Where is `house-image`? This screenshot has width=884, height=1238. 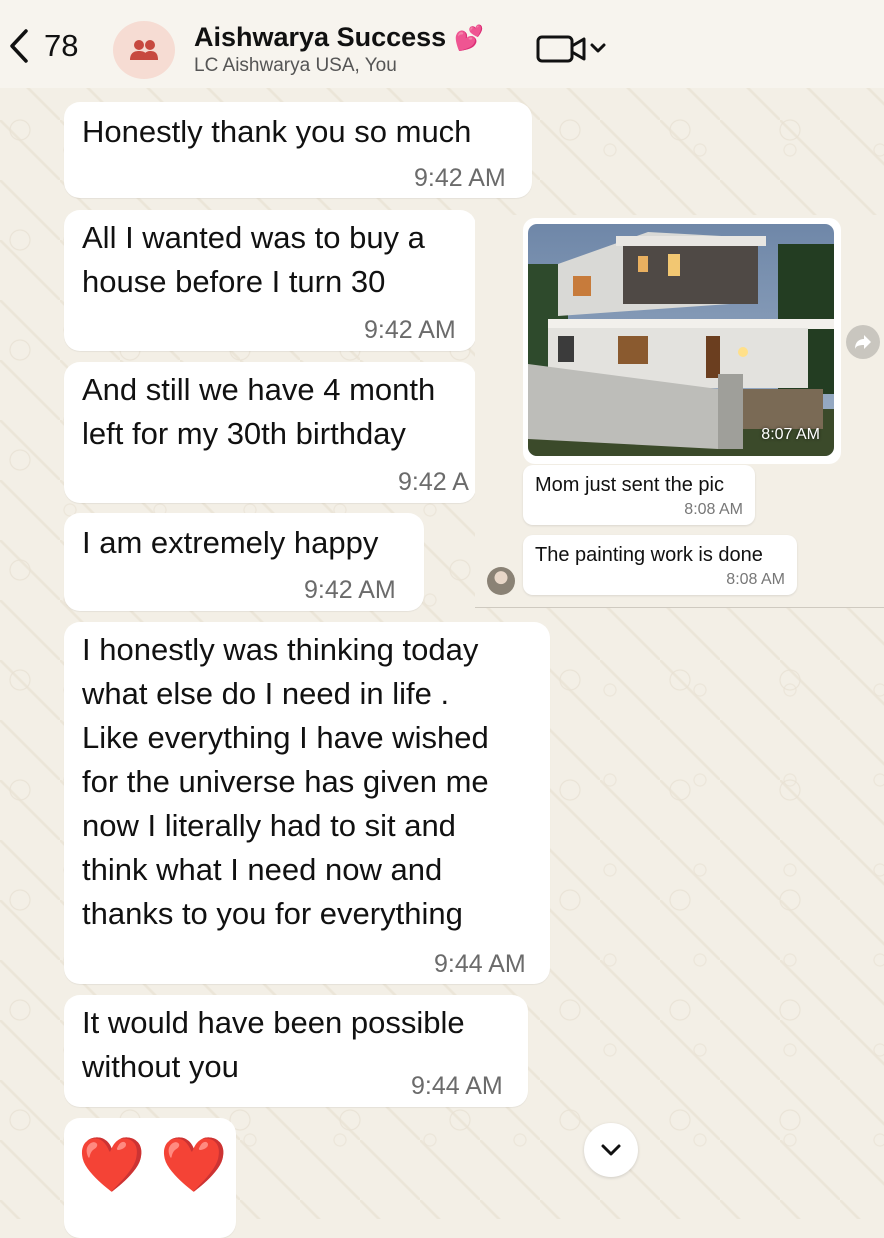
house-image is located at coordinates (681, 340).